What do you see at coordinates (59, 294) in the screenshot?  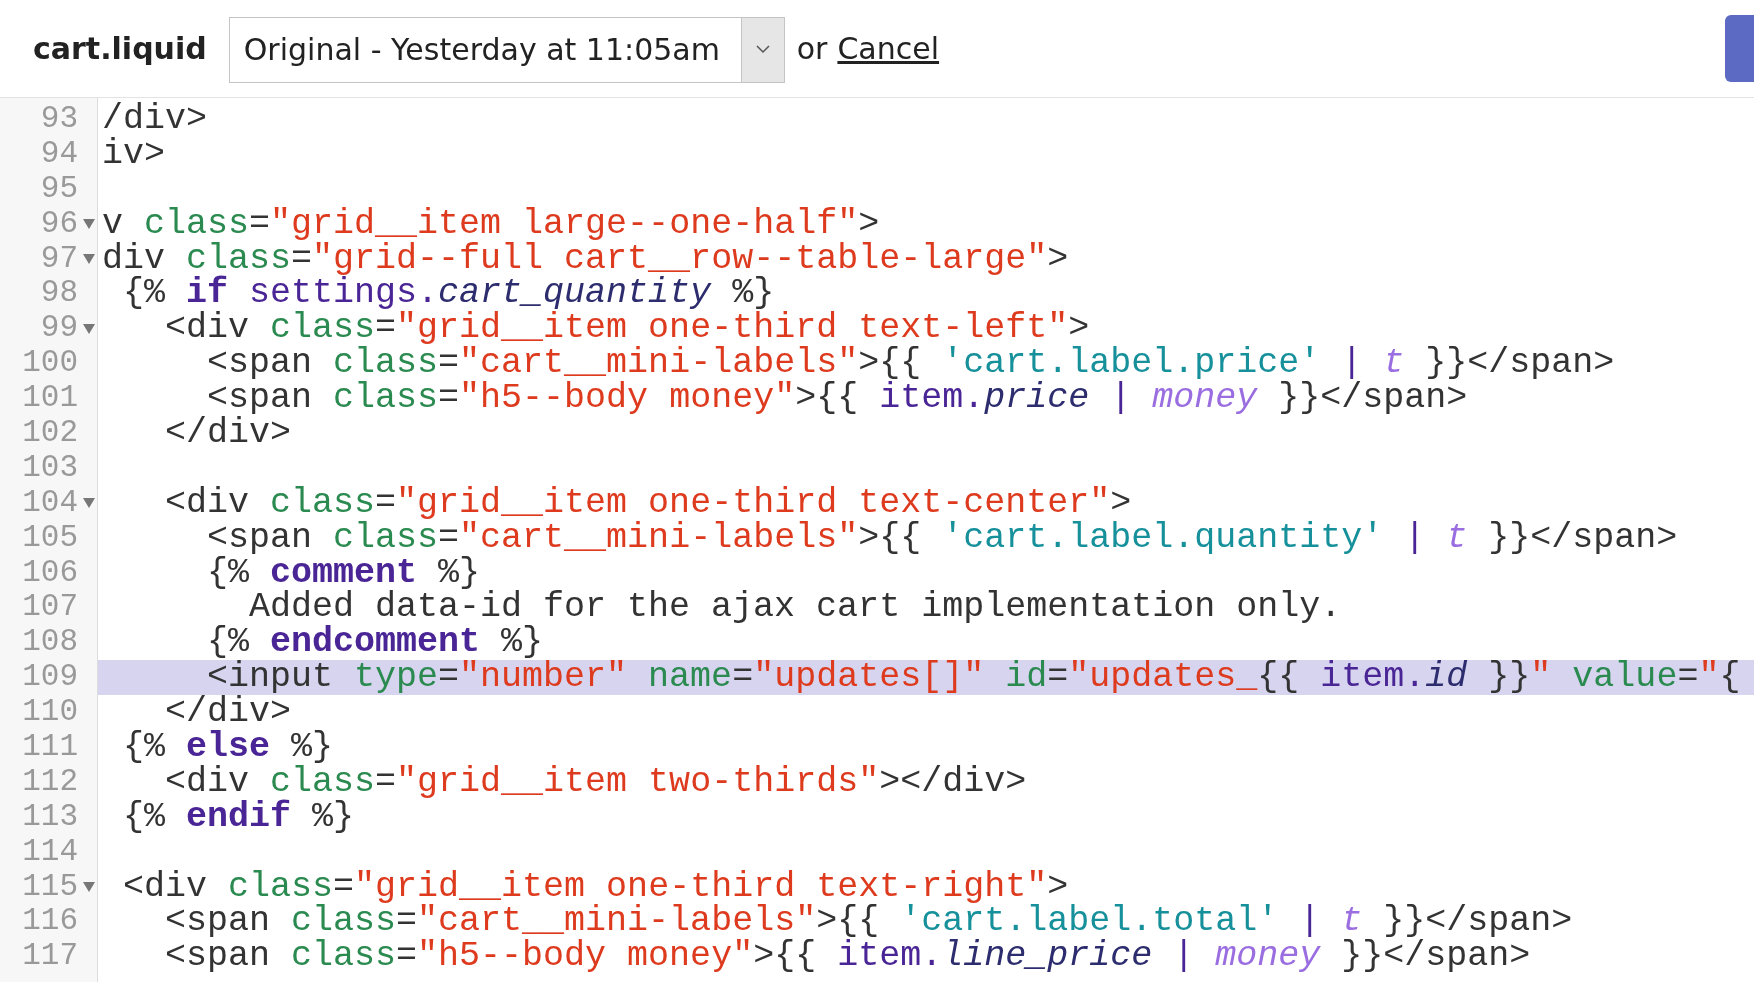 I see `line-number: 98` at bounding box center [59, 294].